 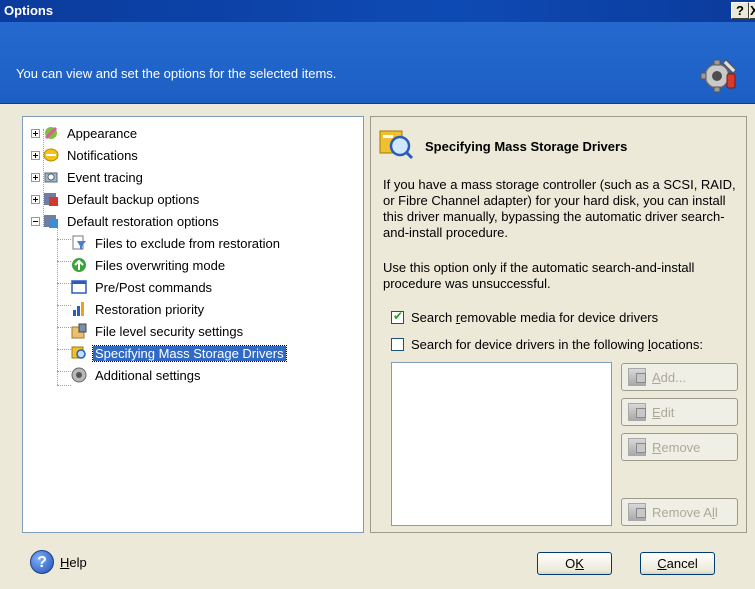 What do you see at coordinates (73, 562) in the screenshot?
I see `help-label: Help` at bounding box center [73, 562].